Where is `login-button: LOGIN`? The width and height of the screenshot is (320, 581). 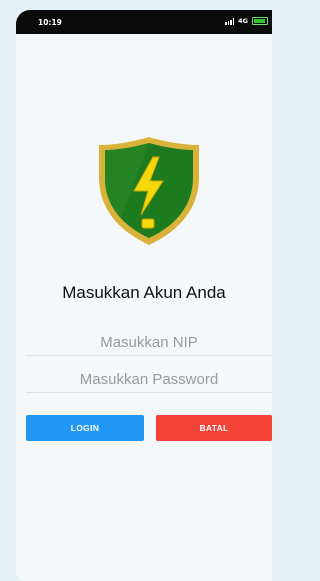 login-button: LOGIN is located at coordinates (85, 428).